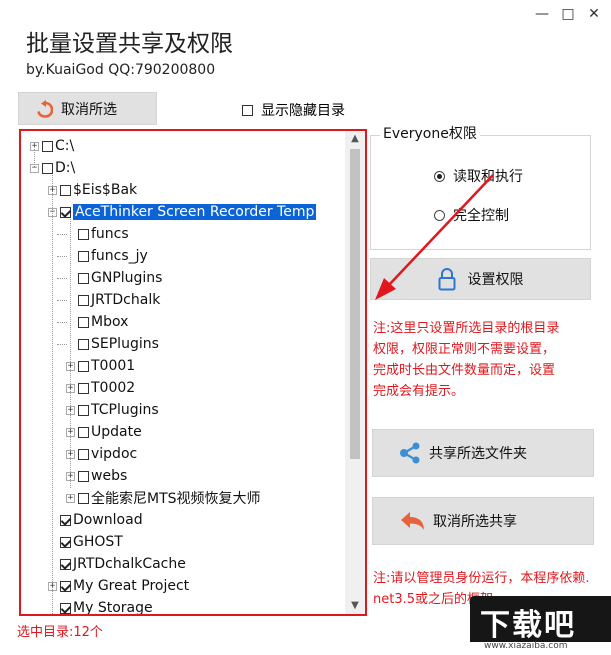 This screenshot has width=611, height=655. What do you see at coordinates (594, 14) in the screenshot?
I see `close-button: ✕` at bounding box center [594, 14].